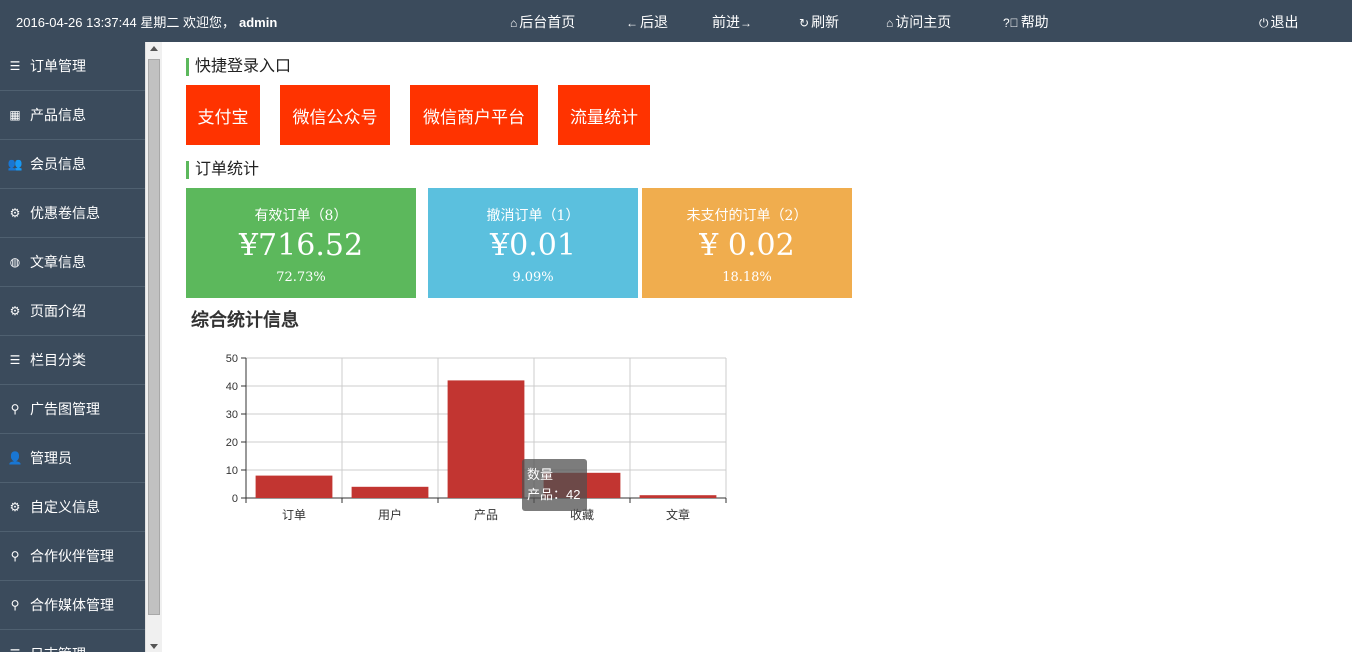 The image size is (1352, 652). Describe the element at coordinates (15, 262) in the screenshot. I see `globe-icon: ◍` at that location.